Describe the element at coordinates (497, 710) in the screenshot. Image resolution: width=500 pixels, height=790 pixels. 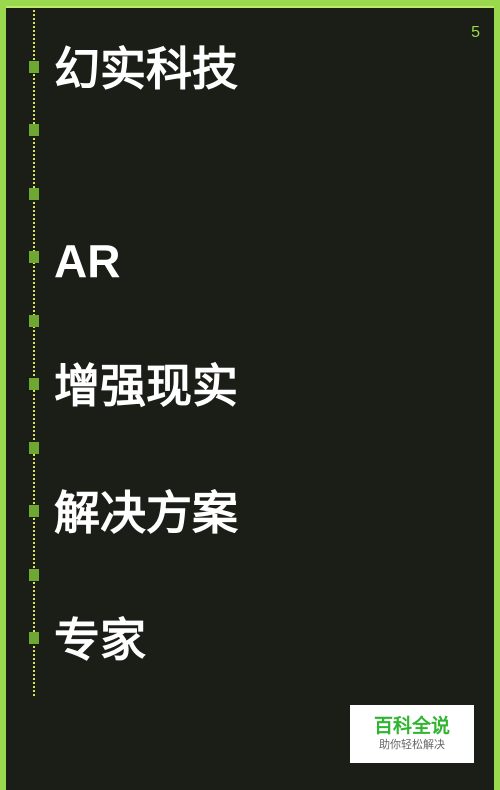
I see `frame-accent` at that location.